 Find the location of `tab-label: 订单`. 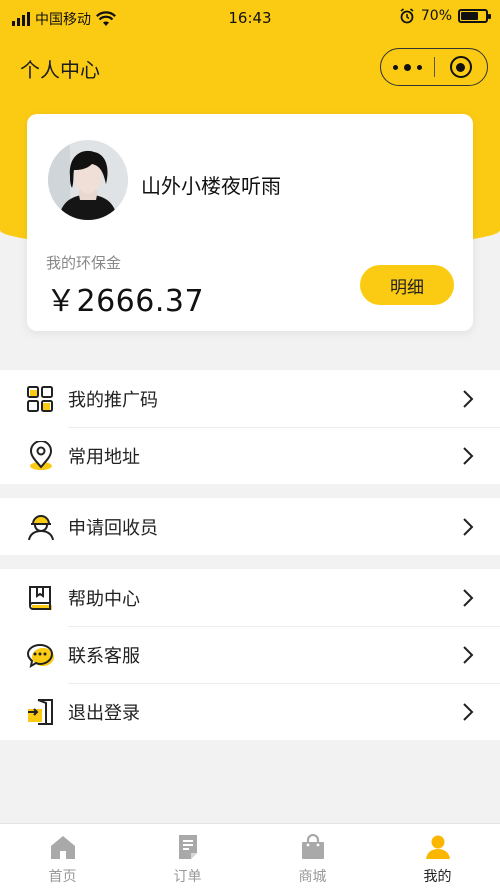

tab-label: 订单 is located at coordinates (187, 877).